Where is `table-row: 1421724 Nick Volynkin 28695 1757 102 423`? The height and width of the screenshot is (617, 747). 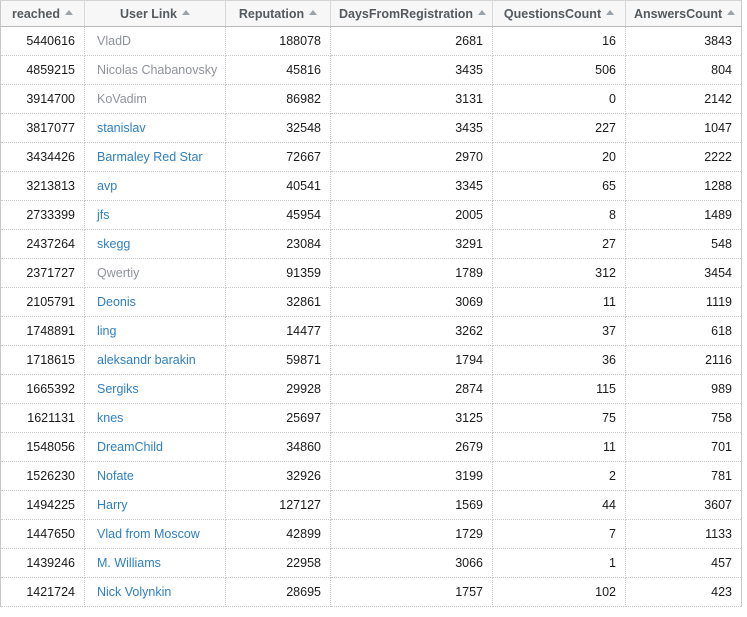
table-row: 1421724 Nick Volynkin 28695 1757 102 423 is located at coordinates (371, 592).